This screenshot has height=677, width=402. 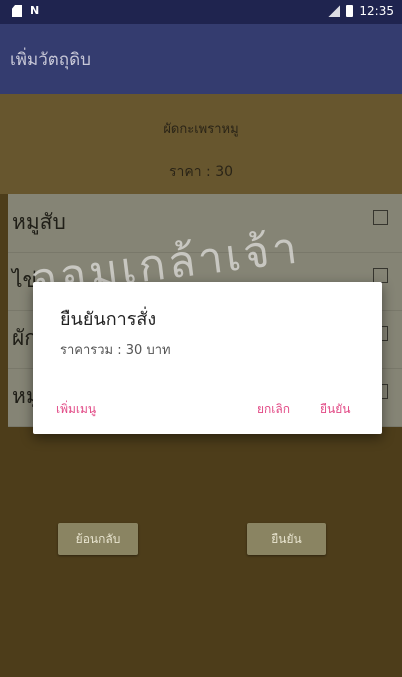 What do you see at coordinates (335, 409) in the screenshot?
I see `dialog-confirm-button: ยืนยัน` at bounding box center [335, 409].